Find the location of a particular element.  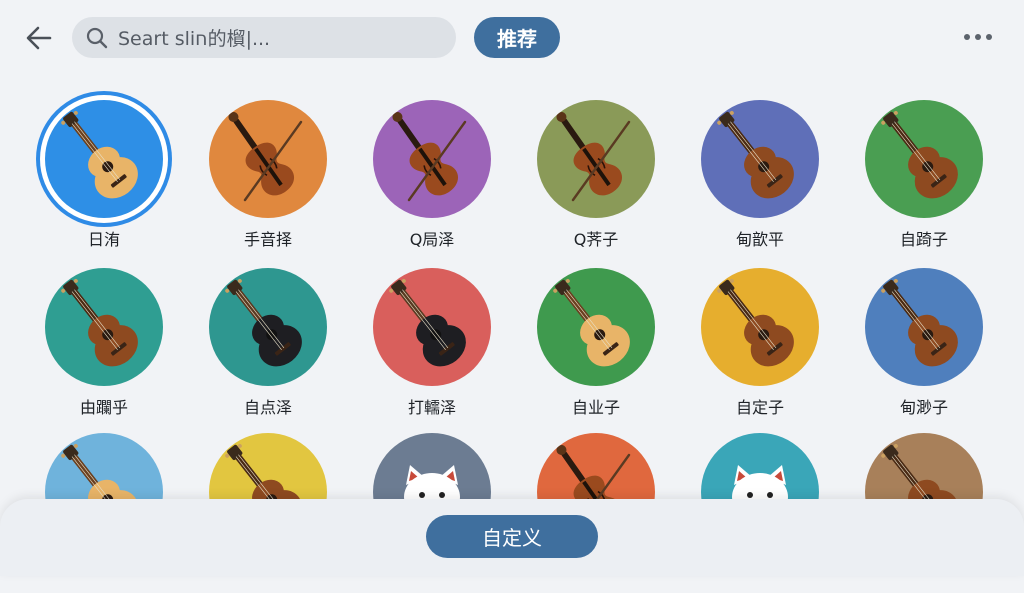

preset-item: 甸渺子 is located at coordinates (924, 348).